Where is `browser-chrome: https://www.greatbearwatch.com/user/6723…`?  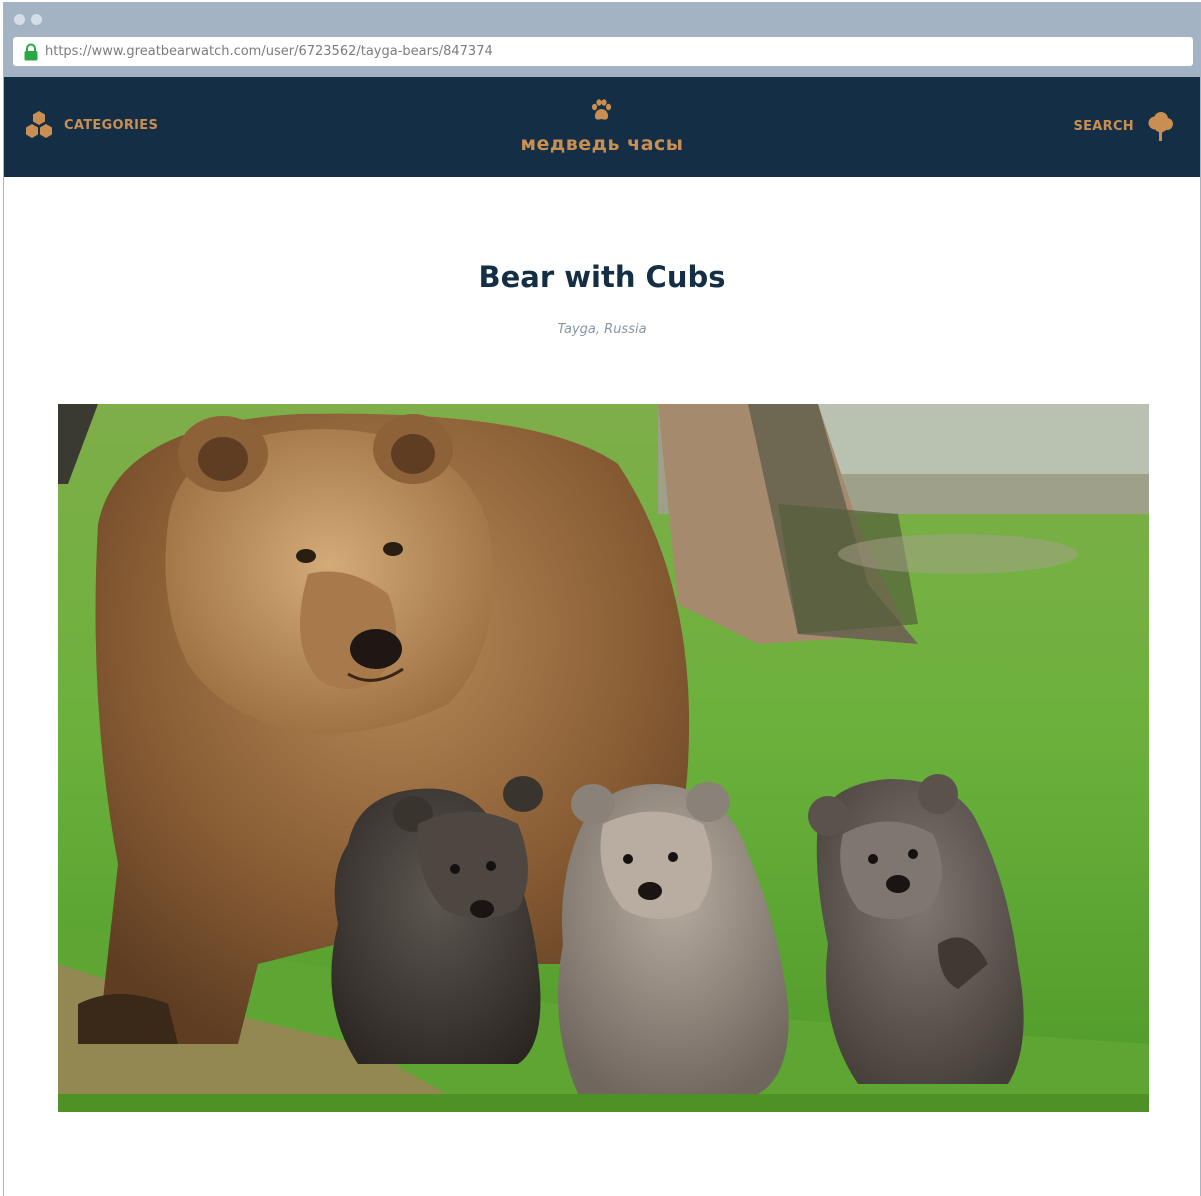
browser-chrome: https://www.greatbearwatch.com/user/6723… is located at coordinates (602, 39).